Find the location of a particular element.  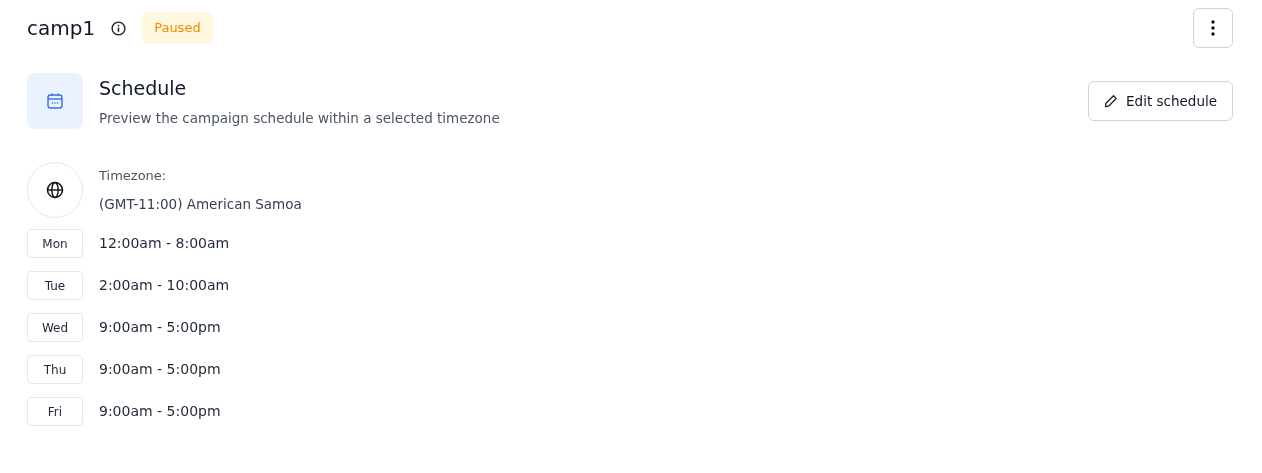

pencil-icon is located at coordinates (1111, 101).